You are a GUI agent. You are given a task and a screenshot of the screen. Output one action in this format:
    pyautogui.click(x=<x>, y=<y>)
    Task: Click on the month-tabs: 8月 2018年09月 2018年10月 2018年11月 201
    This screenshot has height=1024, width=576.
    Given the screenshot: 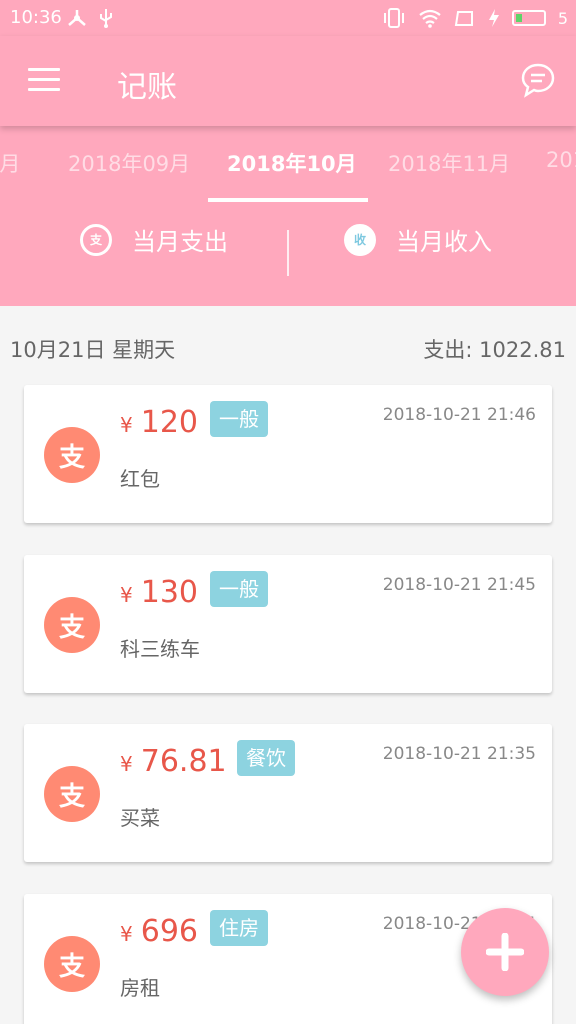 What is the action you would take?
    pyautogui.click(x=288, y=164)
    